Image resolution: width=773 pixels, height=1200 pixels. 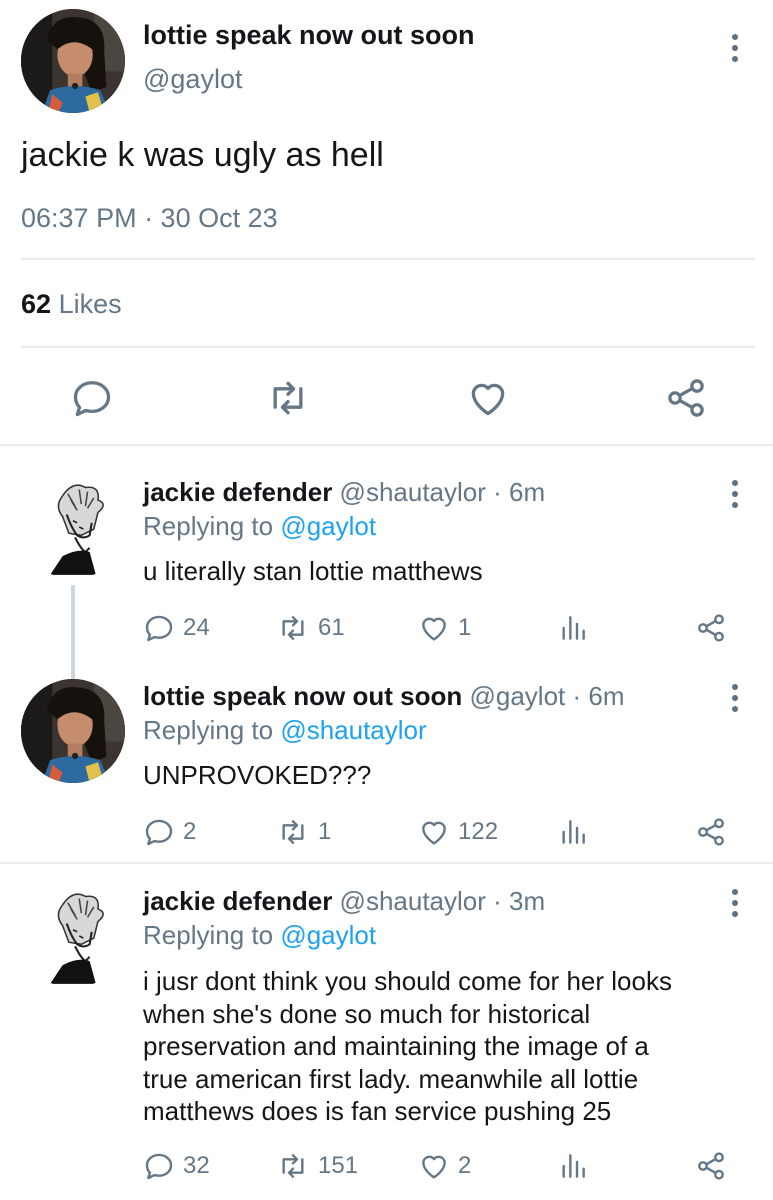 I want to click on retweet-action: 61, so click(x=310, y=628).